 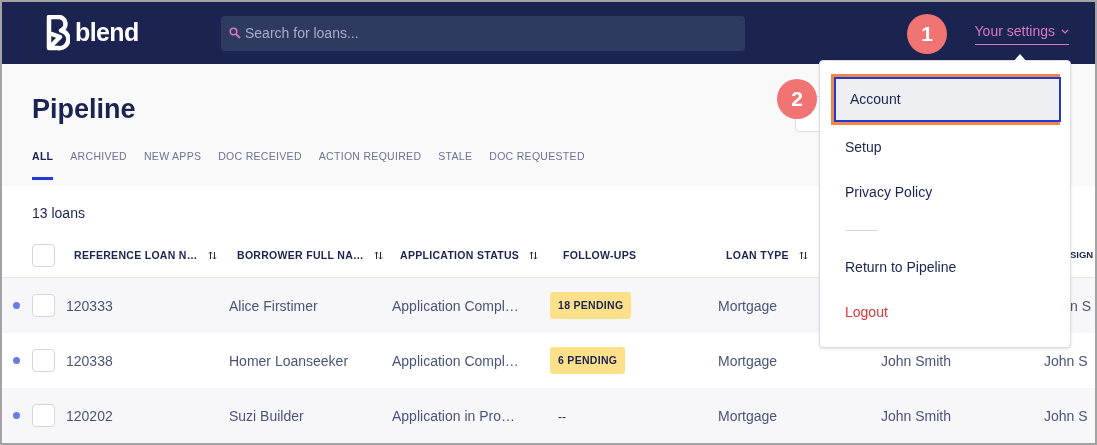 I want to click on table-cell: 120202, so click(x=89, y=415).